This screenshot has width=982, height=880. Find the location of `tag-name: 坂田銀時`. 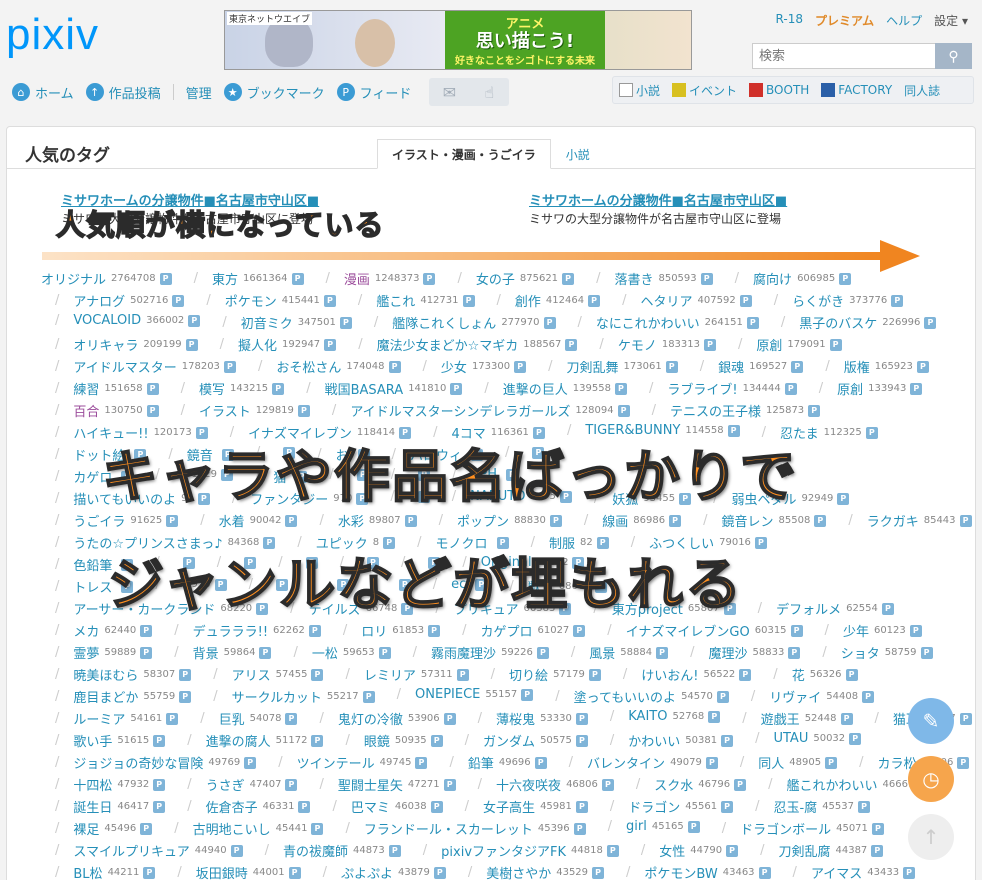

tag-name: 坂田銀時 is located at coordinates (222, 871).